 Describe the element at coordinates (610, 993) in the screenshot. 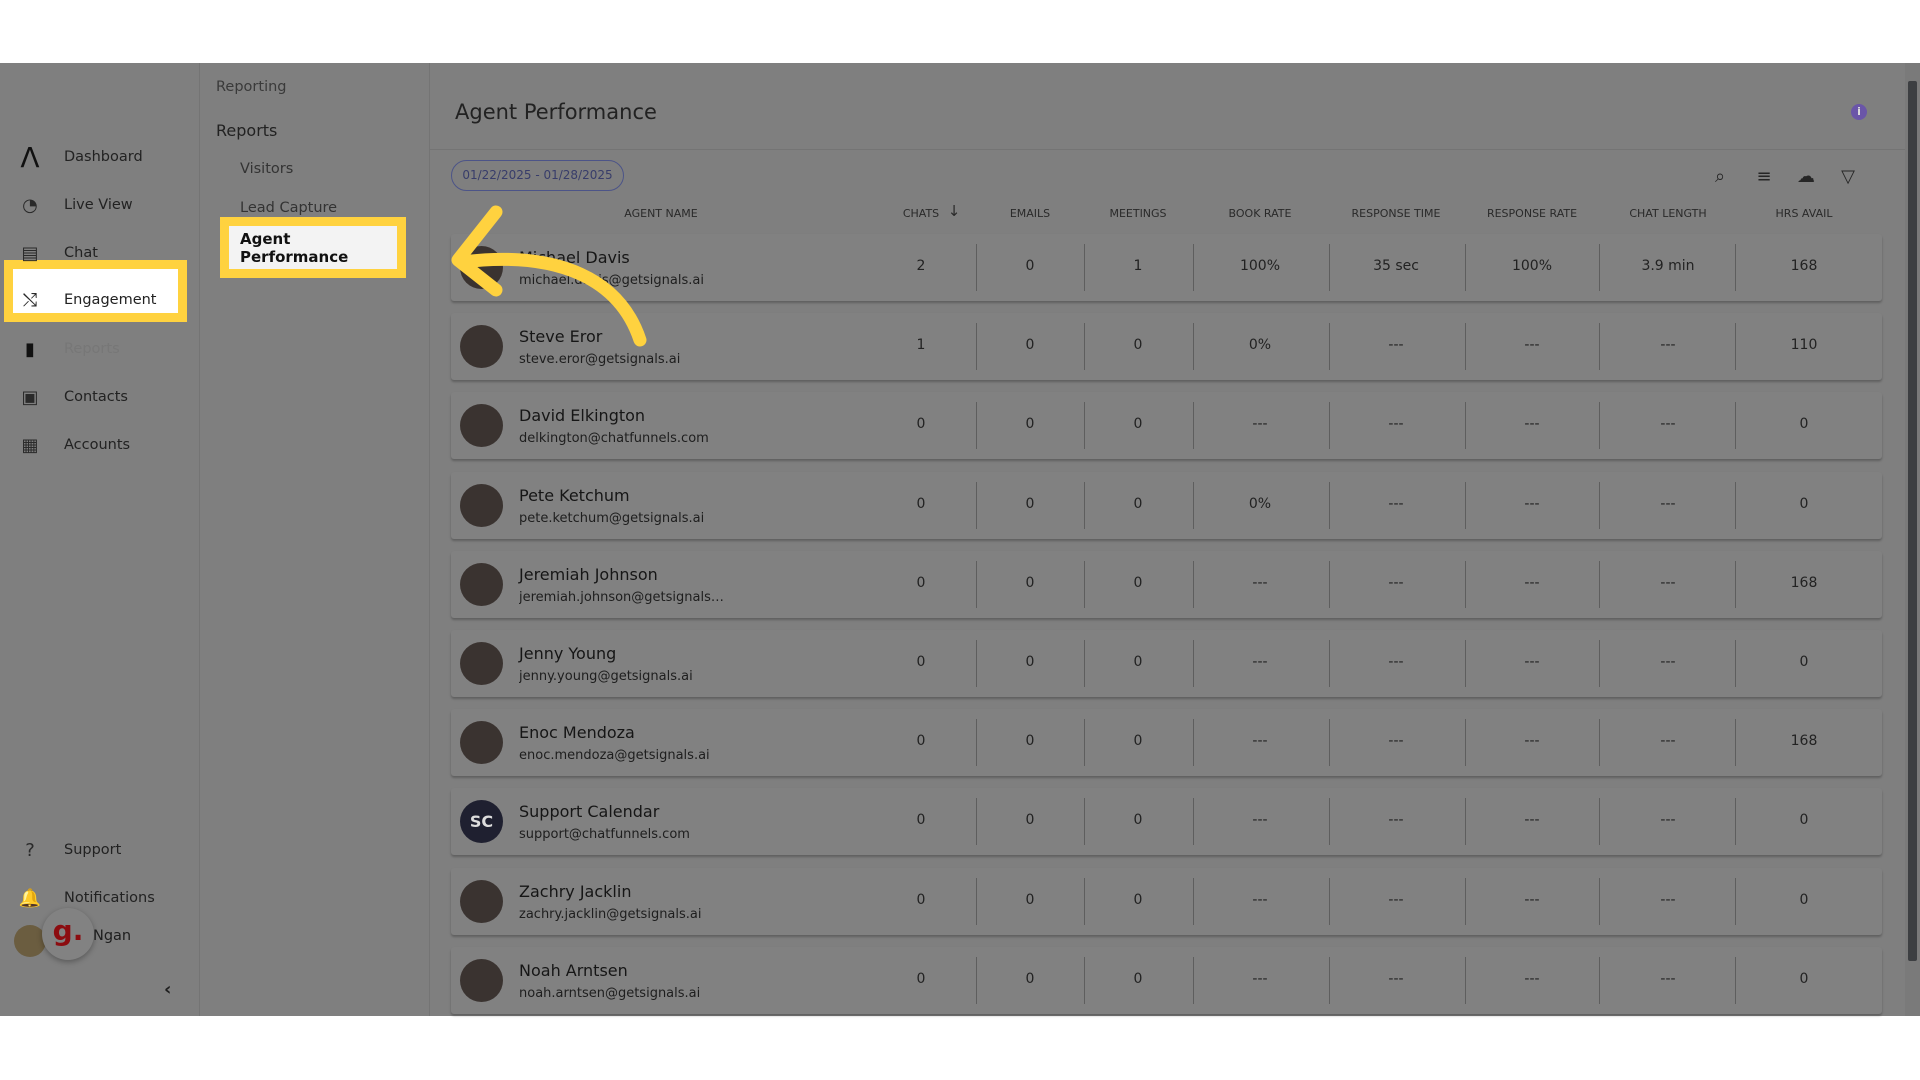

I see `agent-email: noah.arntsen@getsignals.ai` at that location.